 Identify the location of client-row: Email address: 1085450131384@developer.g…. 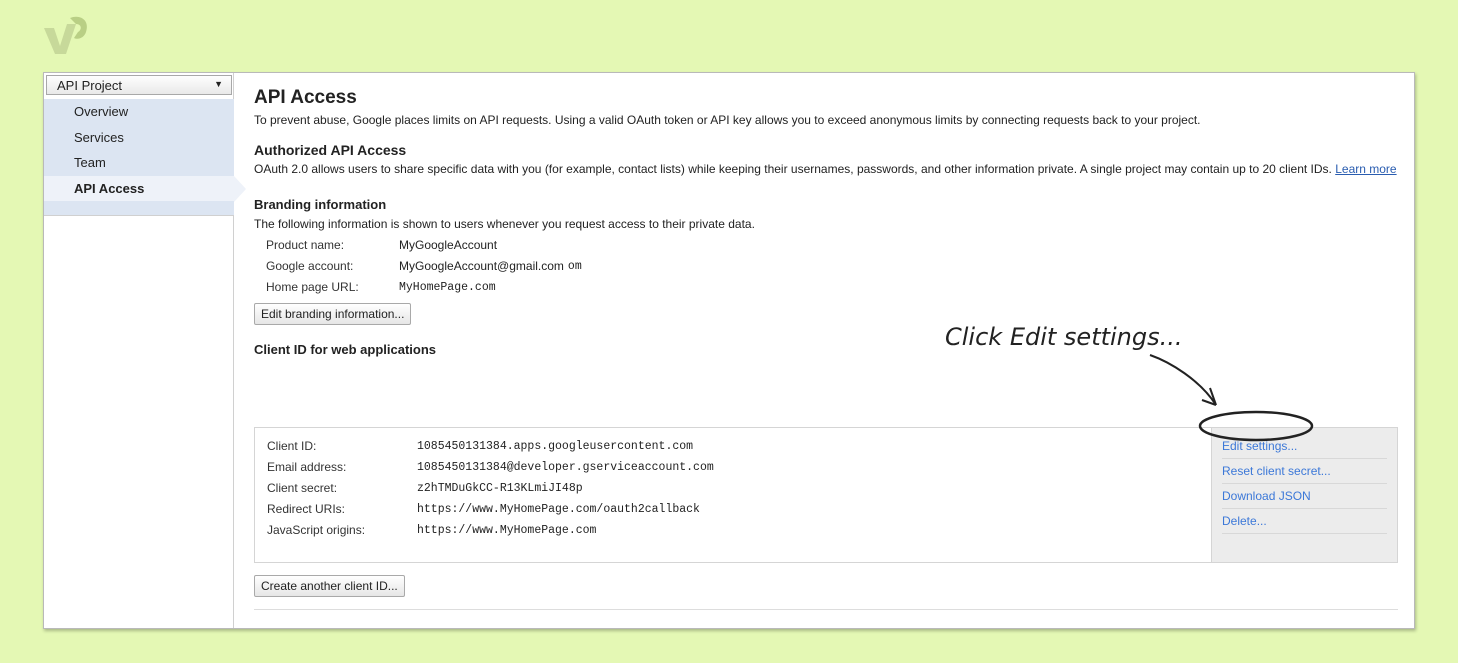
(490, 467).